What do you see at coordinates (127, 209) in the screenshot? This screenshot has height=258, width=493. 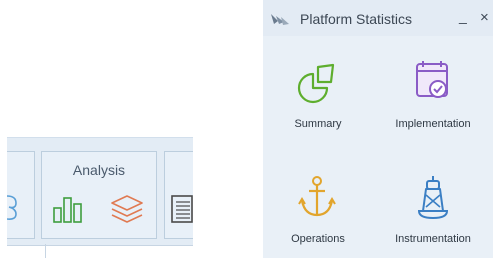 I see `layers-icon` at bounding box center [127, 209].